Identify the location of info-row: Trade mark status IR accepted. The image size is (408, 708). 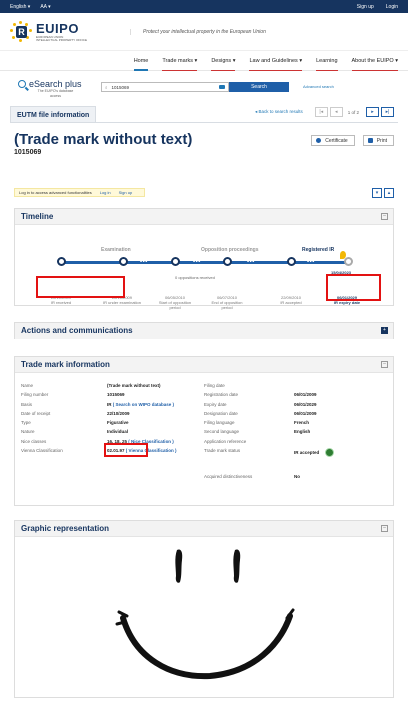
(295, 454).